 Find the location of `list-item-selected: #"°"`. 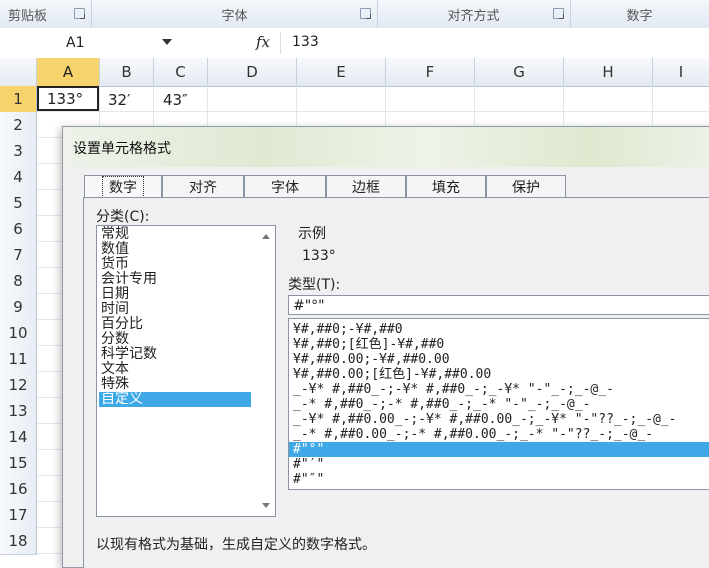

list-item-selected: #"°" is located at coordinates (499, 449).